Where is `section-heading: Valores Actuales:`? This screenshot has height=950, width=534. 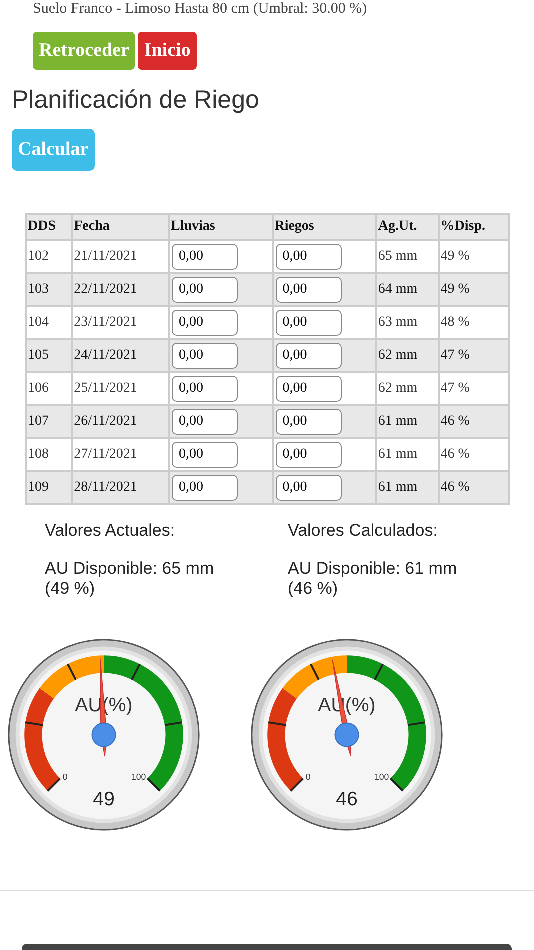 section-heading: Valores Actuales: is located at coordinates (110, 531).